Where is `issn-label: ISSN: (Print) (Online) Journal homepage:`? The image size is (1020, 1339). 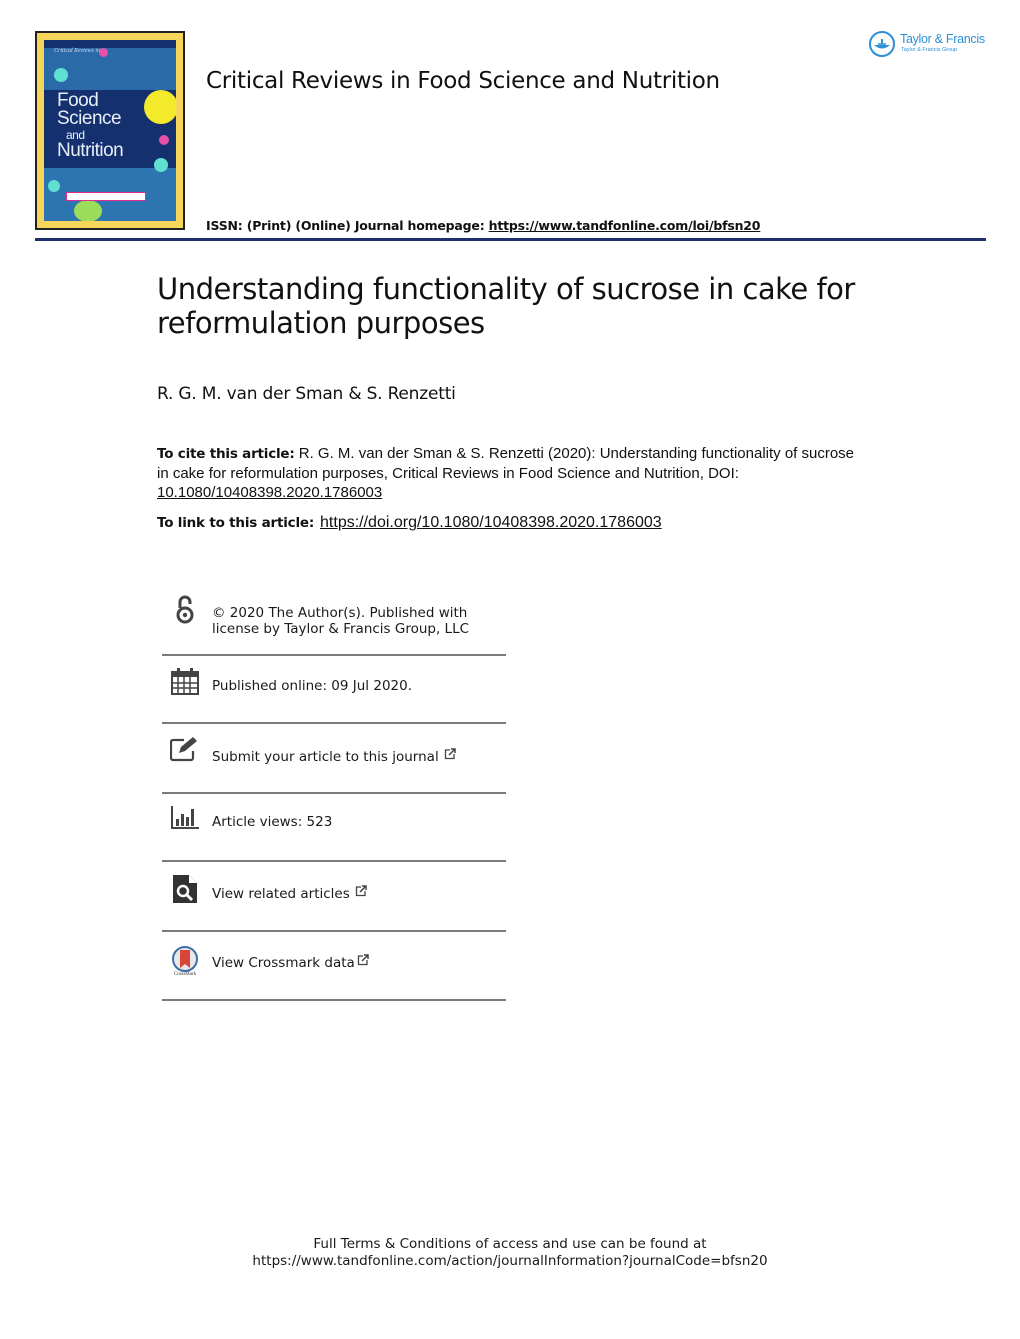
issn-label: ISSN: (Print) (Online) Journal homepage: is located at coordinates (347, 225).